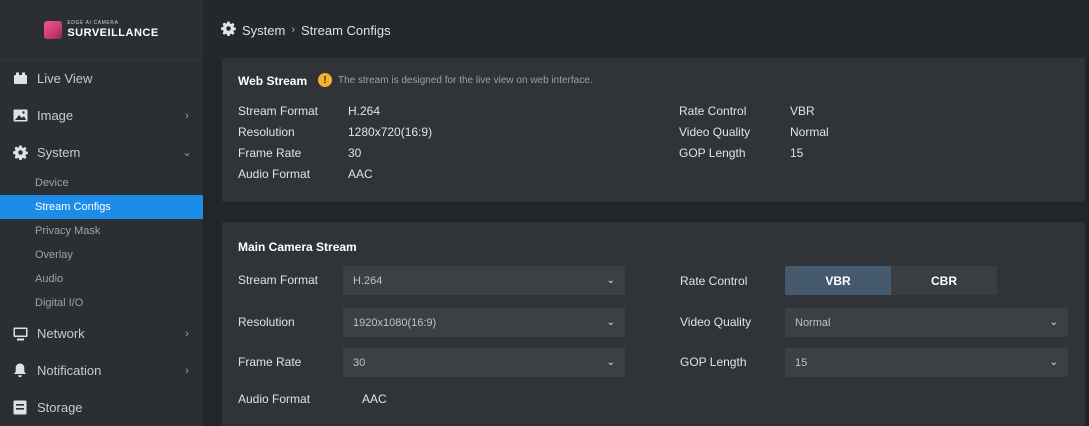 Image resolution: width=1089 pixels, height=426 pixels. Describe the element at coordinates (809, 132) in the screenshot. I see `field-value: Normal` at that location.